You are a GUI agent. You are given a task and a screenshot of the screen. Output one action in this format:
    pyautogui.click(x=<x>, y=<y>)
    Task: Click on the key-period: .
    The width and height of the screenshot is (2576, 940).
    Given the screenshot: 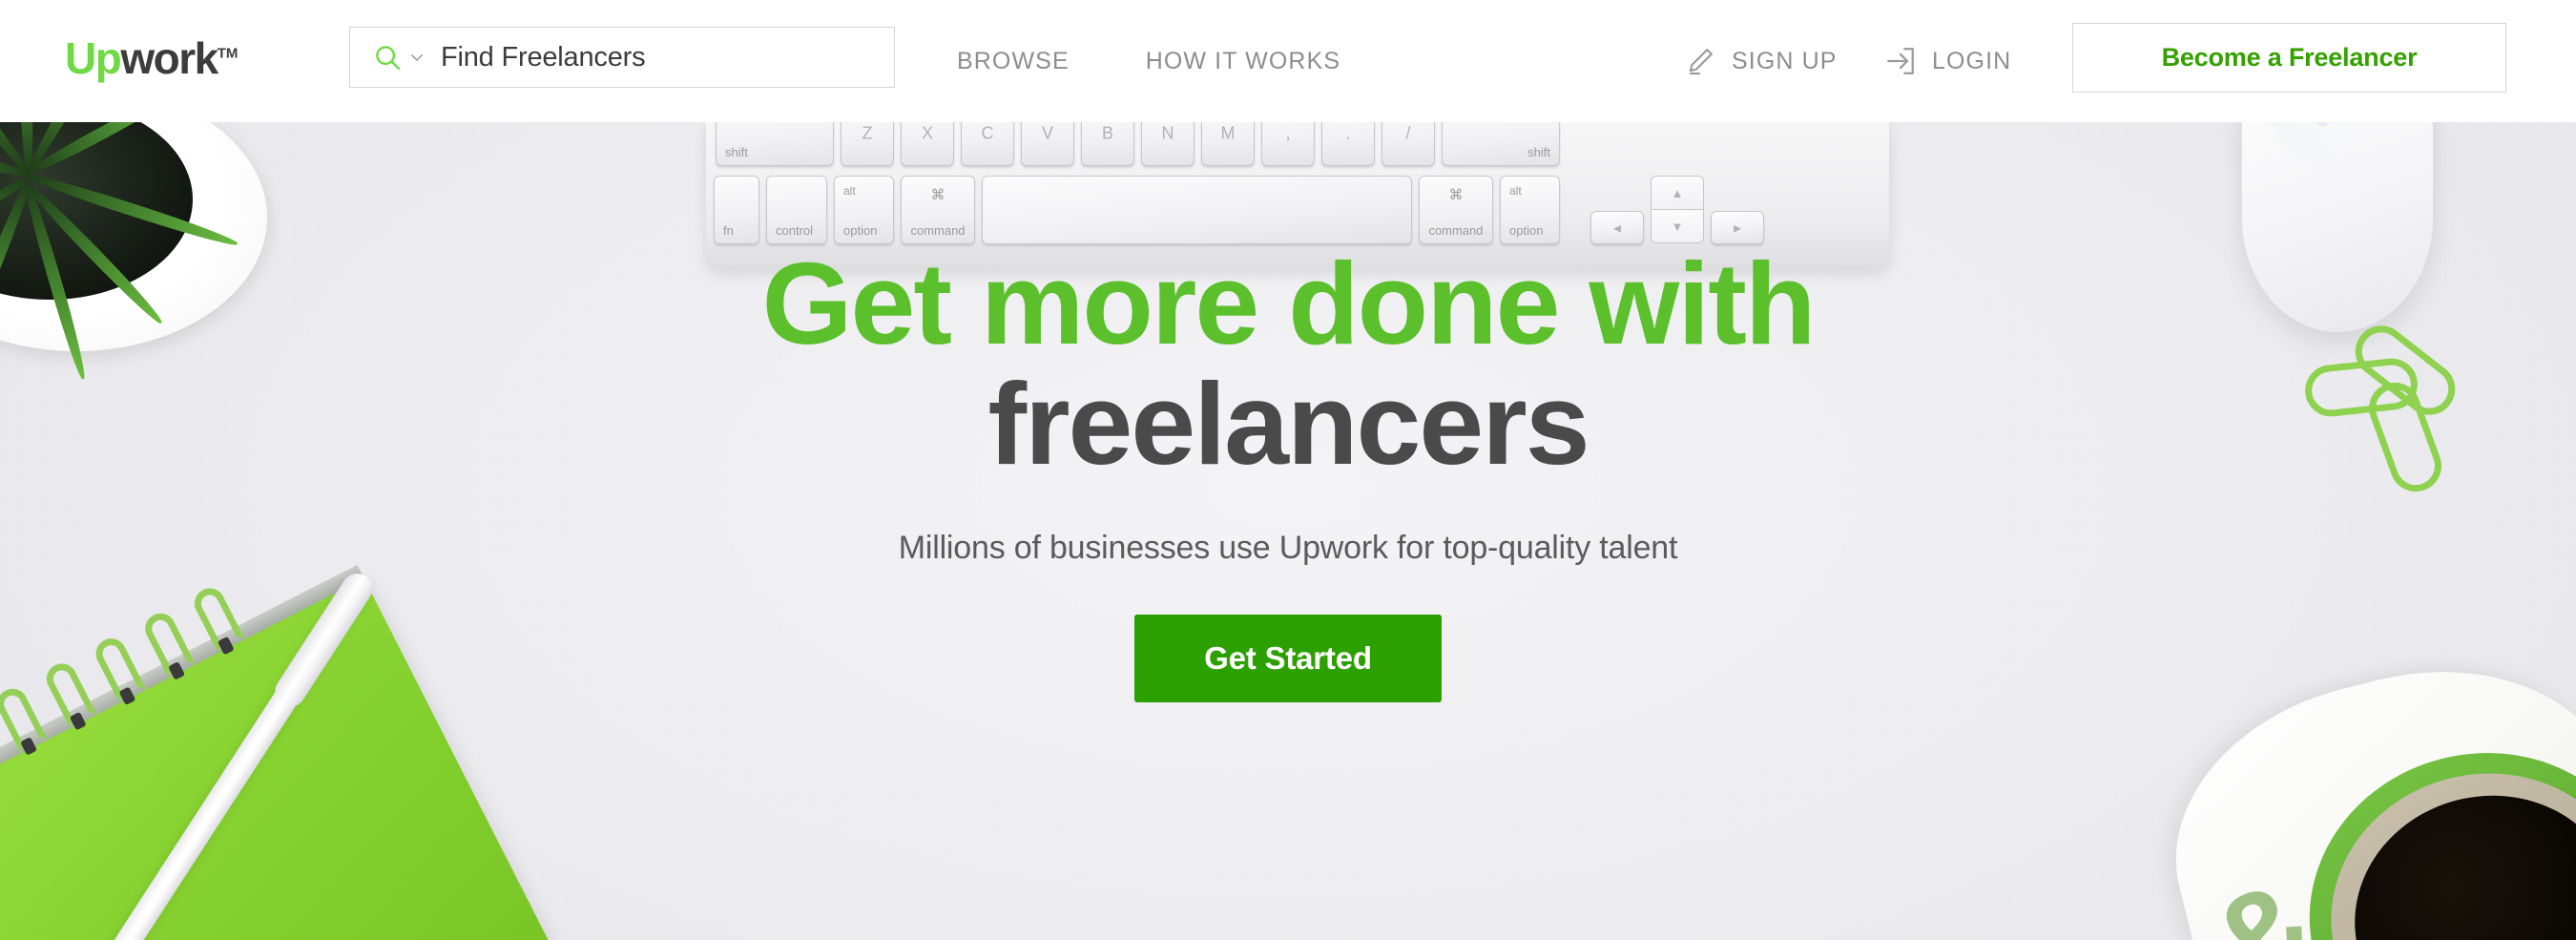 What is the action you would take?
    pyautogui.click(x=1348, y=144)
    